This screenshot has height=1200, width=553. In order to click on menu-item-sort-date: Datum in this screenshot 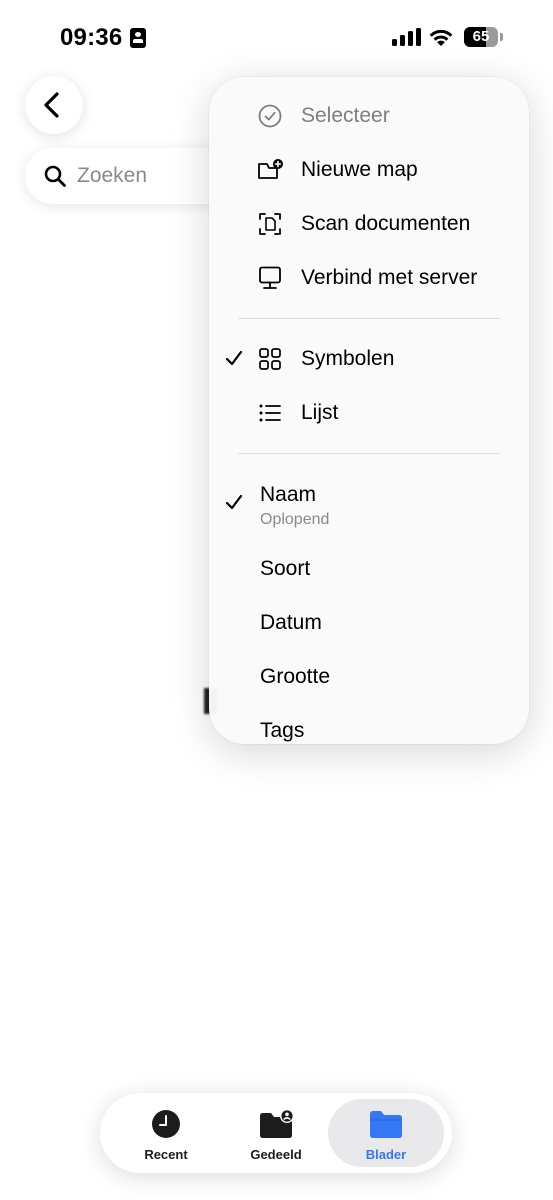, I will do `click(369, 623)`.